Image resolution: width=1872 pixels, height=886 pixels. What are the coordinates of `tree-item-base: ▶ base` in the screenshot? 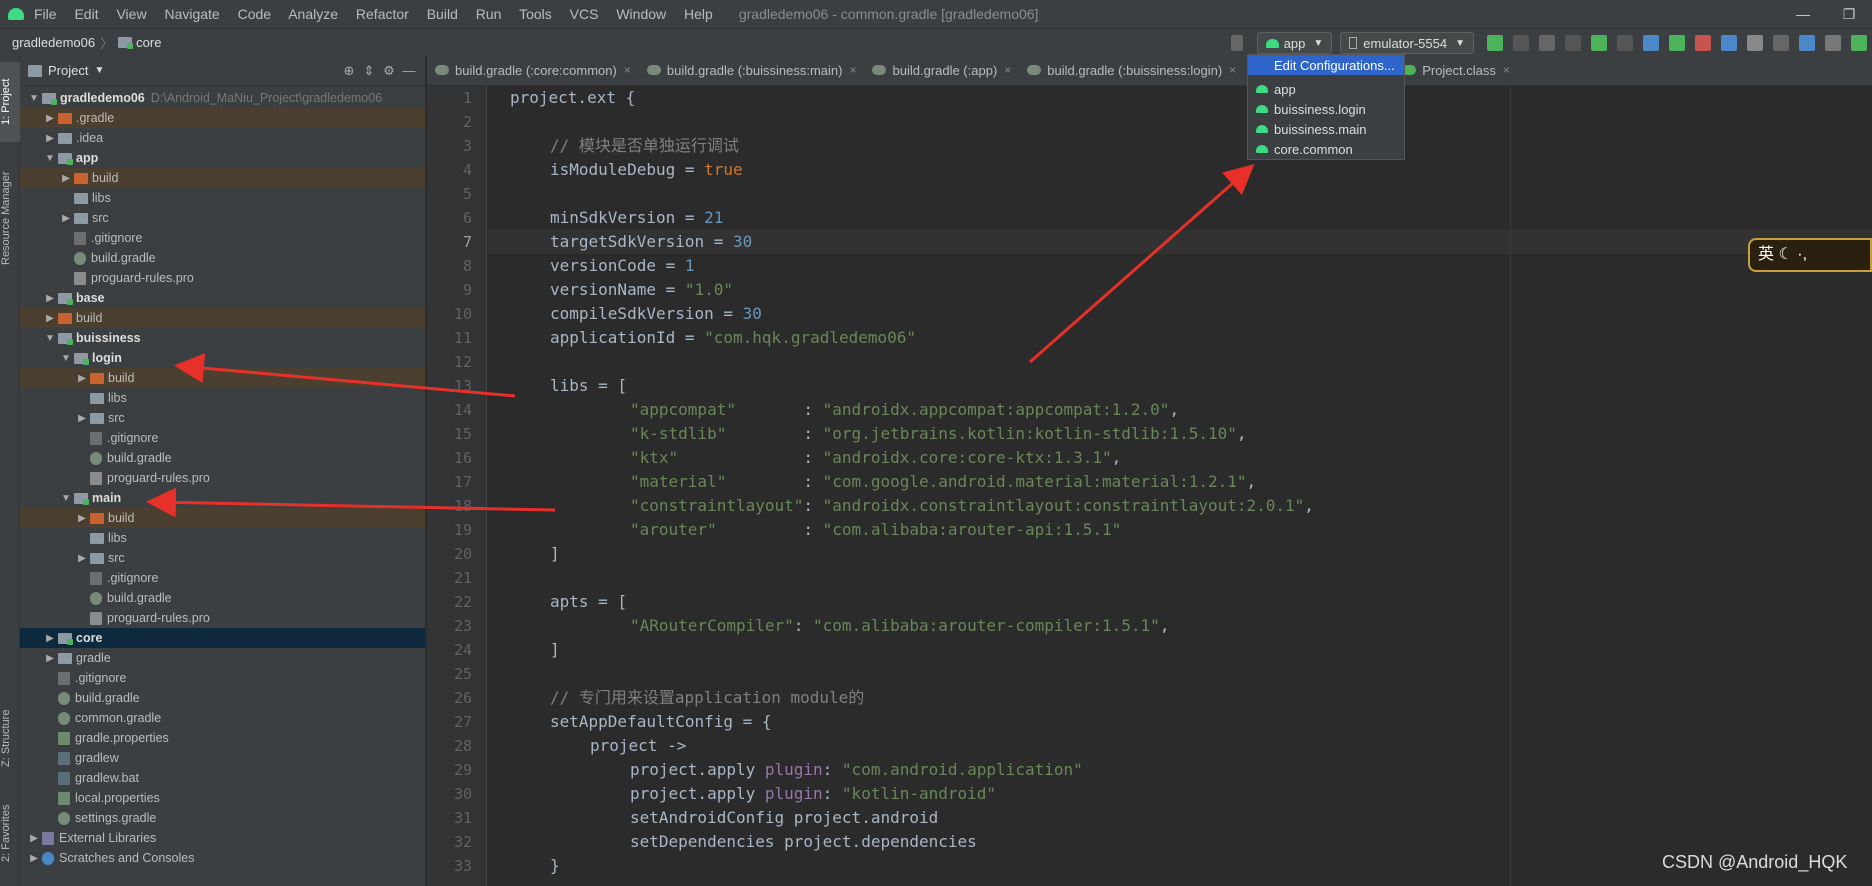 It's located at (222, 298).